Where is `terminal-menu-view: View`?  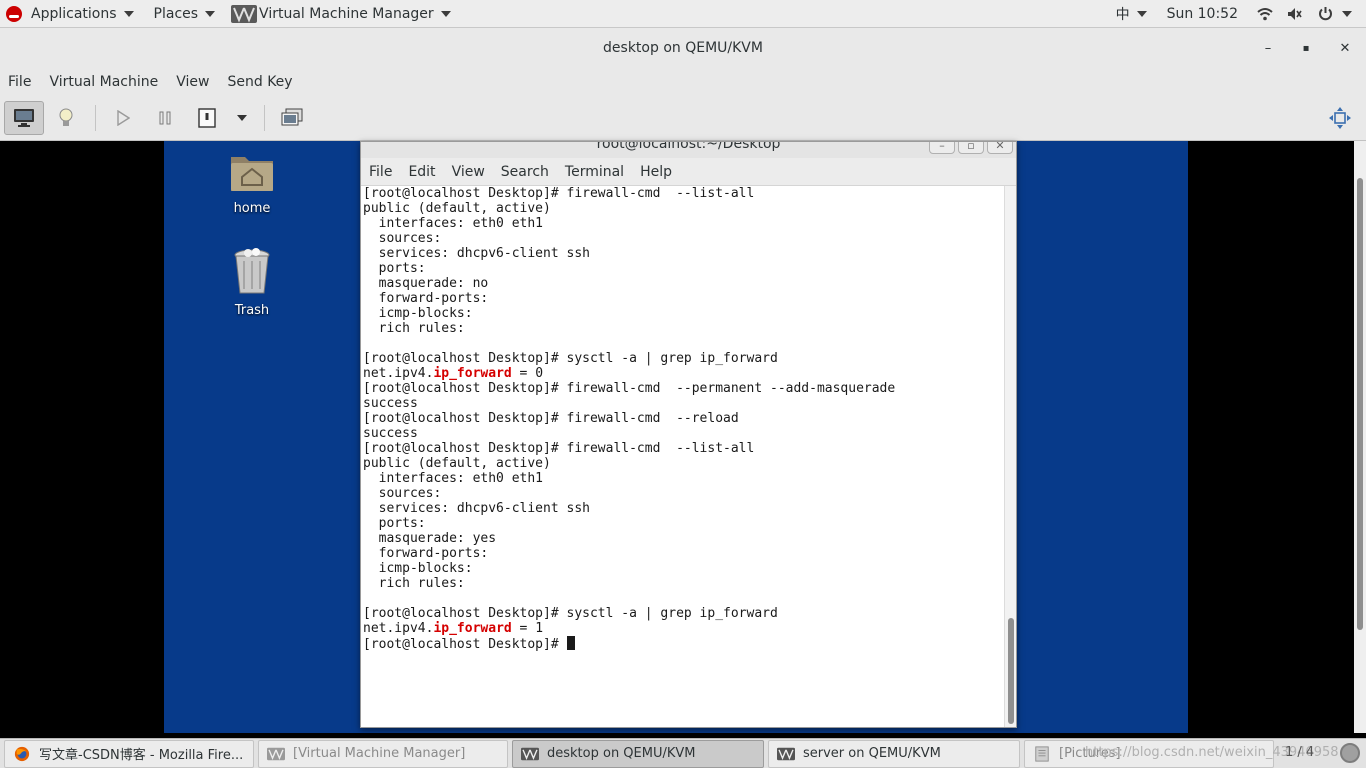 terminal-menu-view: View is located at coordinates (468, 172).